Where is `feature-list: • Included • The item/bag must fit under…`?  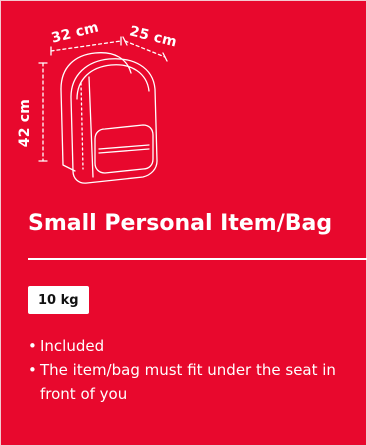 feature-list: • Included • The item/bag must fit under… is located at coordinates (188, 370).